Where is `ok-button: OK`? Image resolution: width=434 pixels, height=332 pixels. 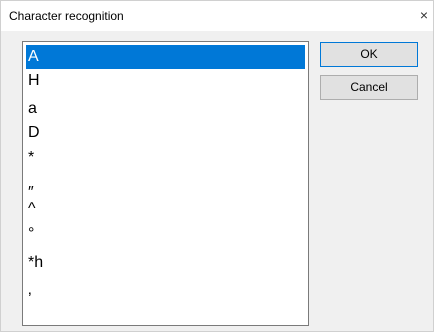 ok-button: OK is located at coordinates (369, 54).